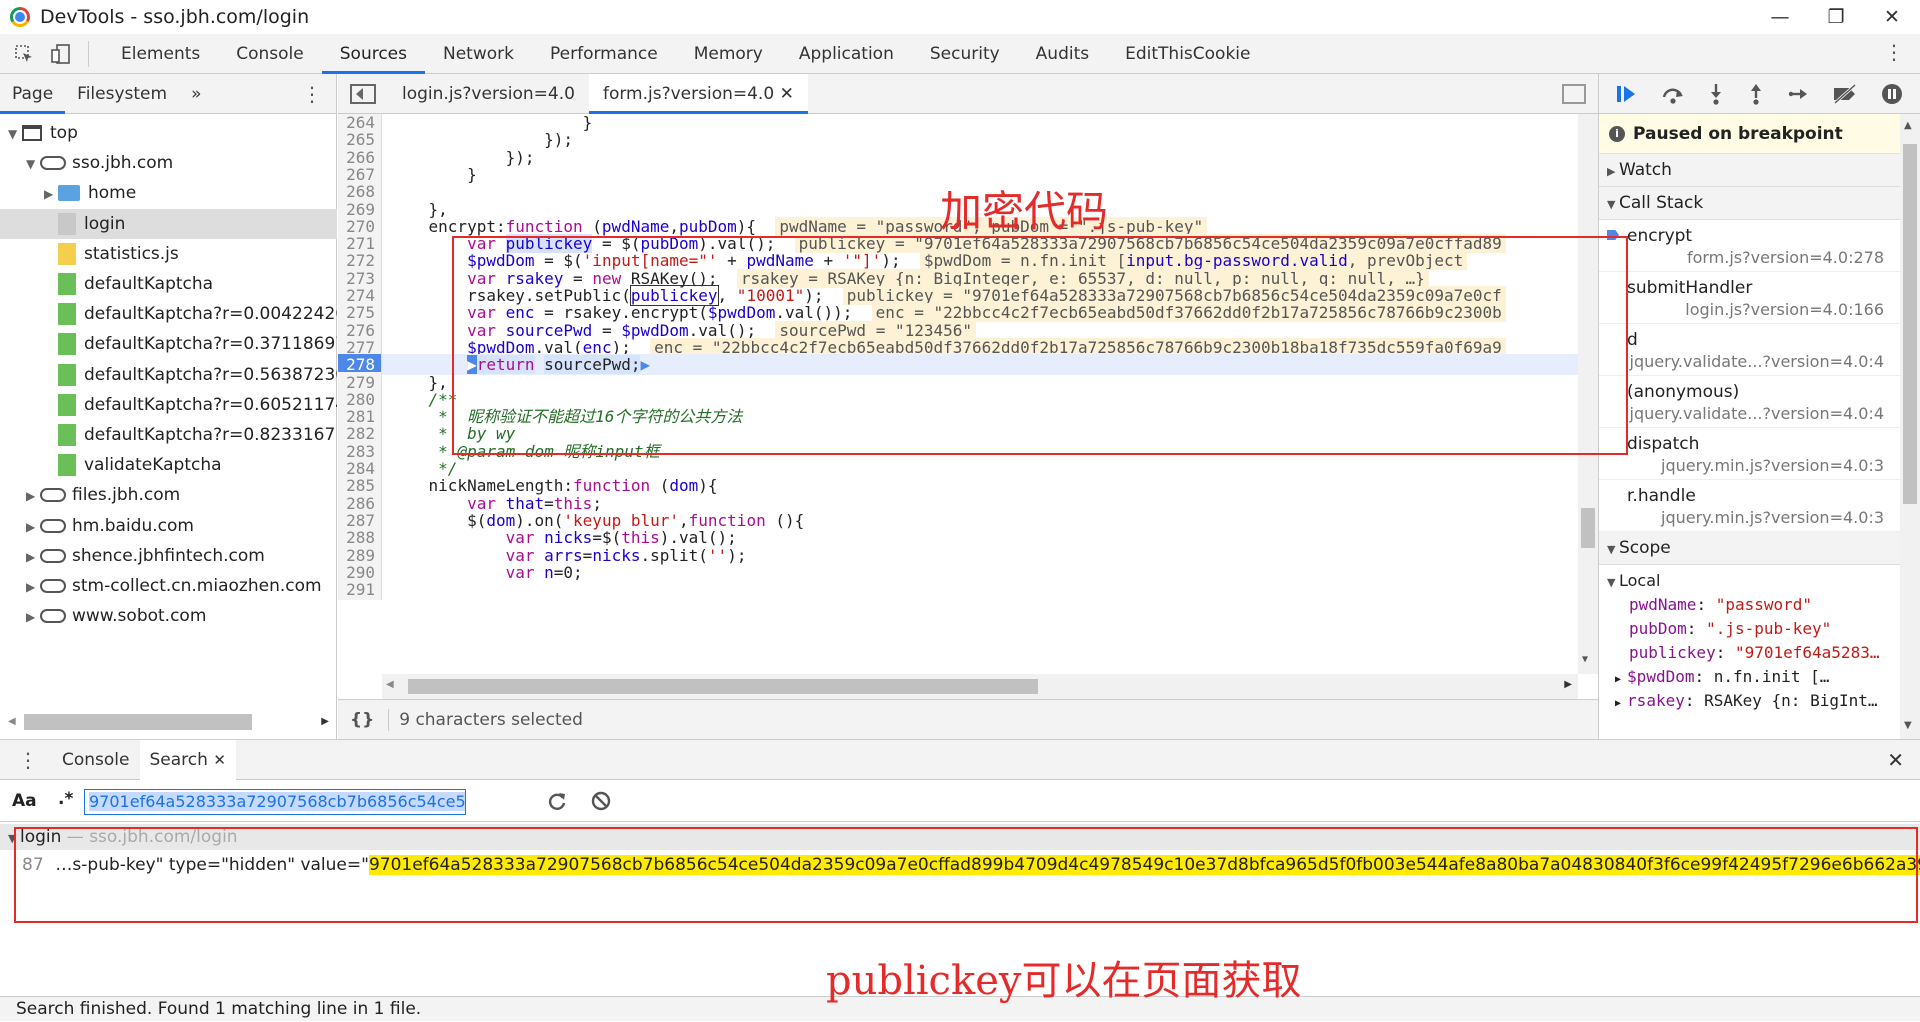 The height and width of the screenshot is (1022, 1920). I want to click on tree-item: defaultKaptcha?r=0.371186977, so click(168, 344).